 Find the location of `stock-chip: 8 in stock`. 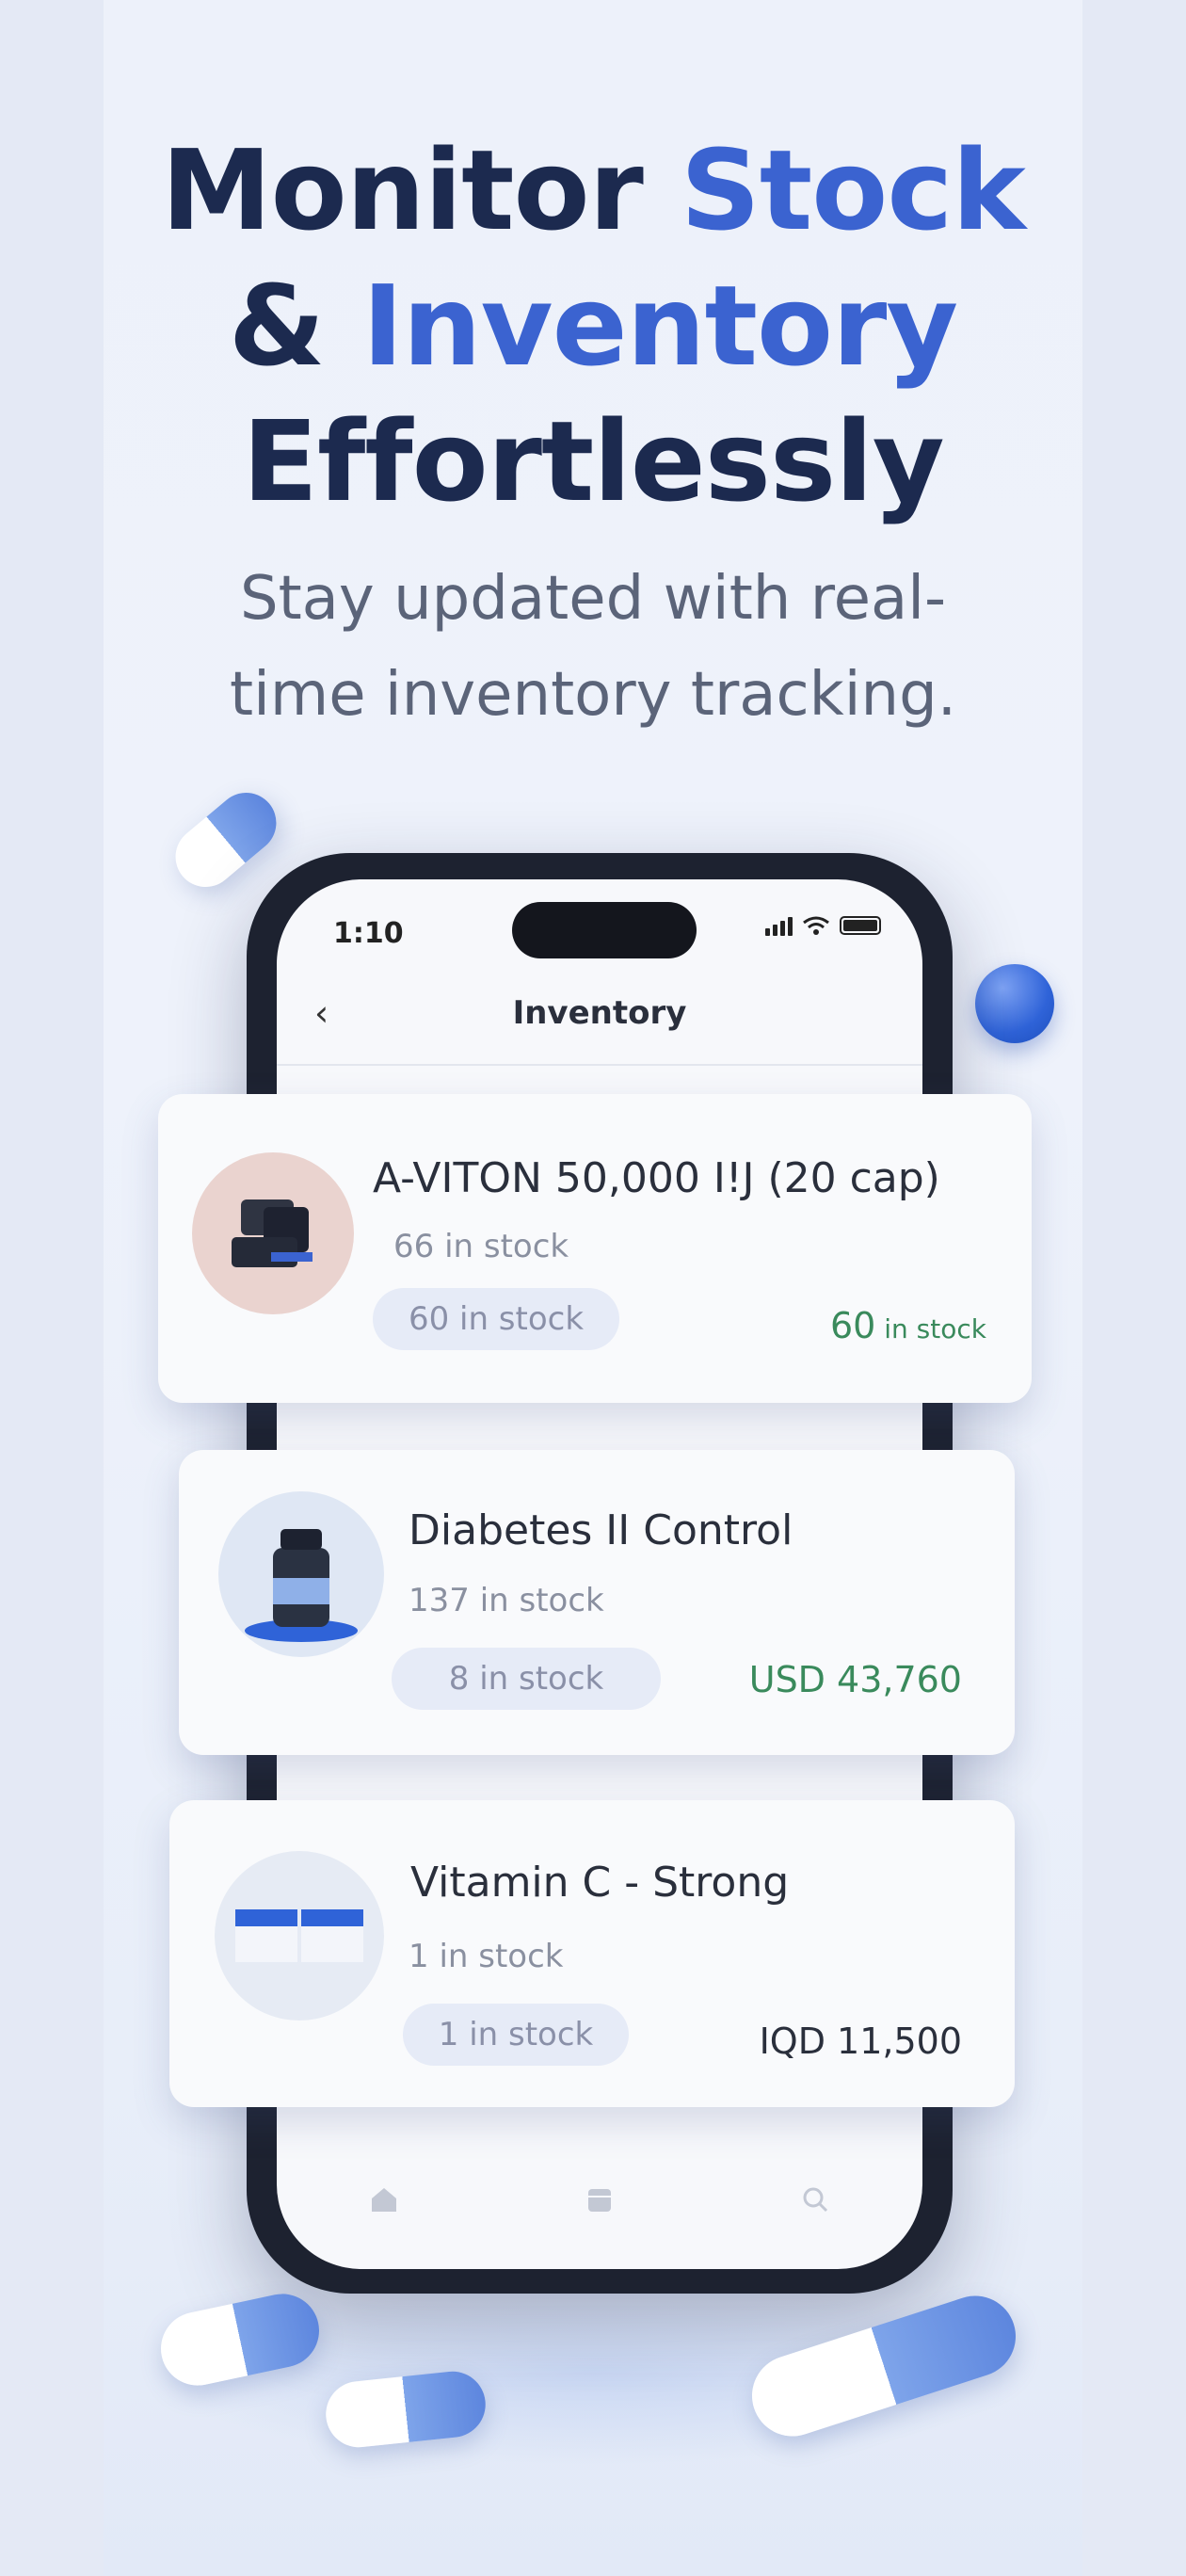

stock-chip: 8 in stock is located at coordinates (526, 1679).